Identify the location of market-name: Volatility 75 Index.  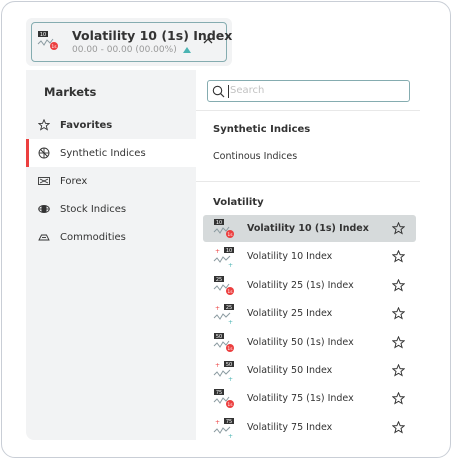
(290, 427).